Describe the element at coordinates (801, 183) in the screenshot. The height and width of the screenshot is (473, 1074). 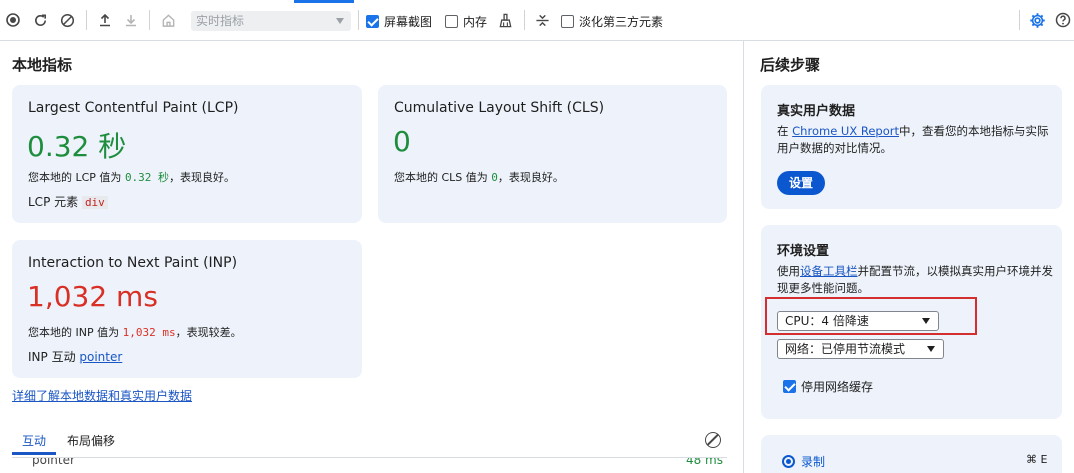
I see `setup-button: 设置` at that location.